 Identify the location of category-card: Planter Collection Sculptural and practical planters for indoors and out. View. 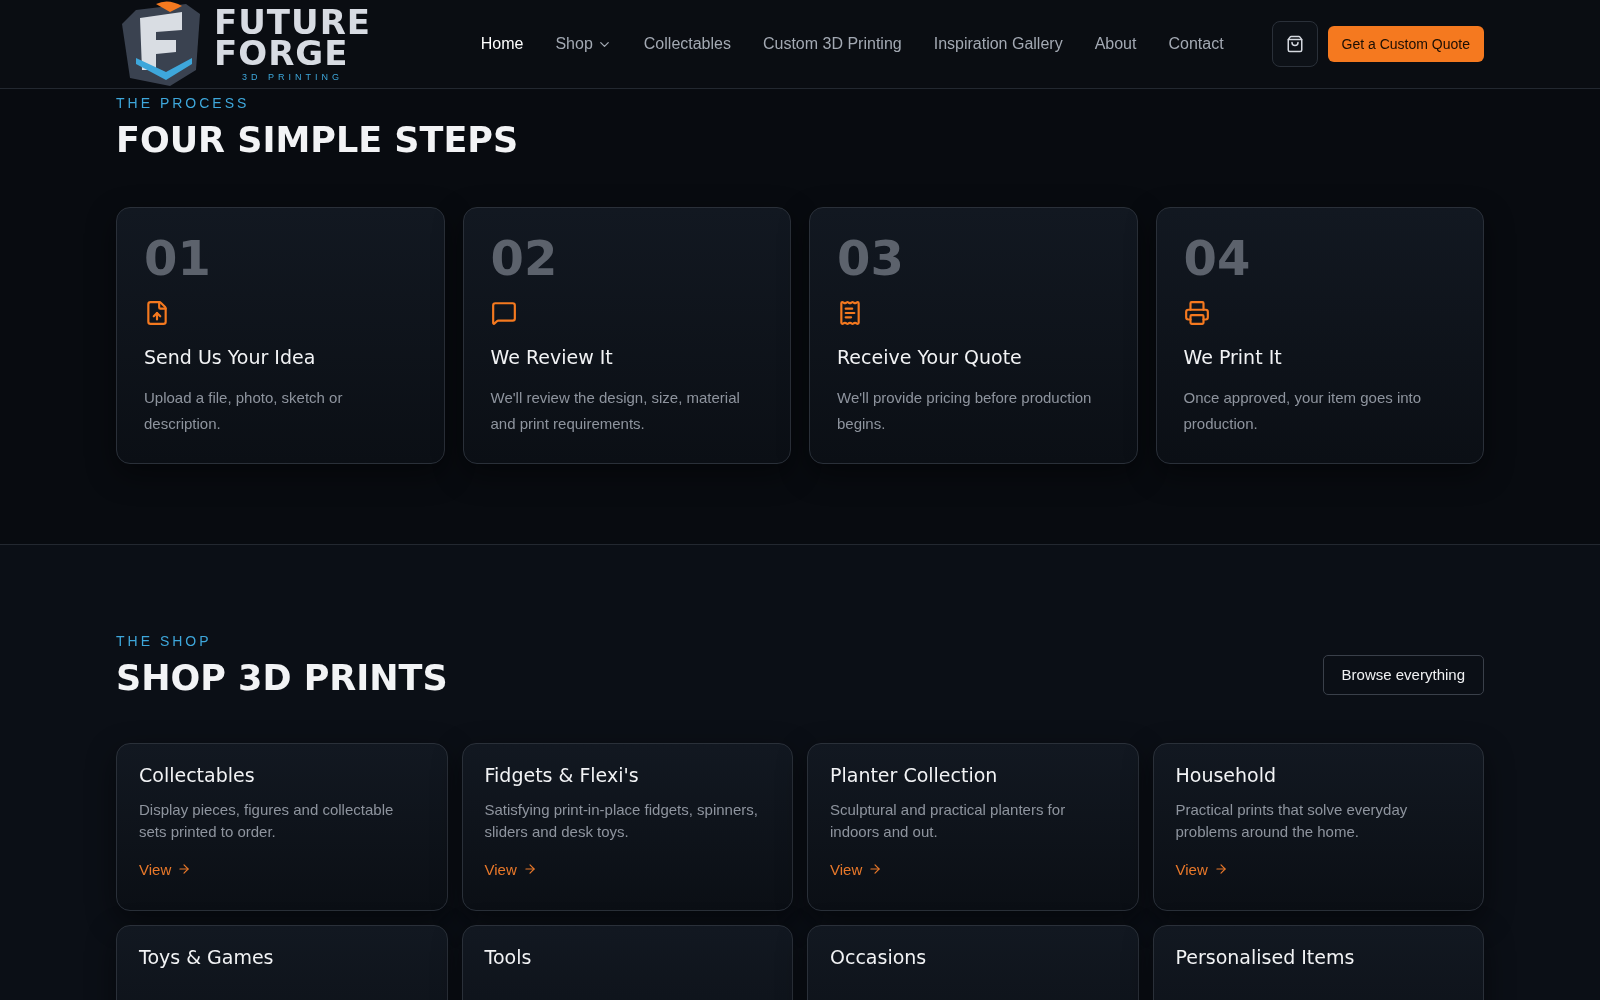
(973, 826).